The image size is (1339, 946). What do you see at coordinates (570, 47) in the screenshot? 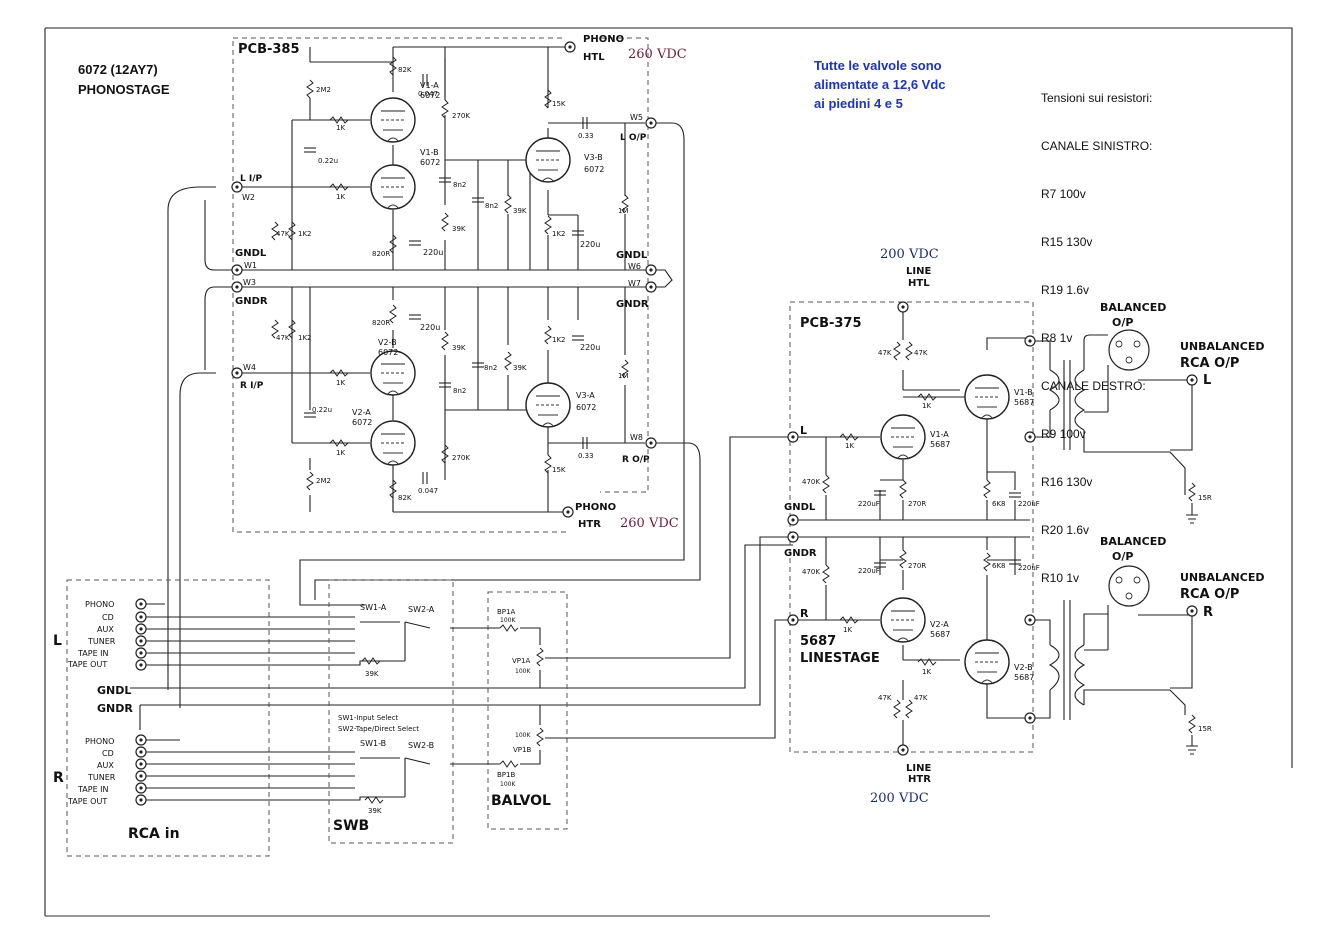
I see `phono-htl-jack` at bounding box center [570, 47].